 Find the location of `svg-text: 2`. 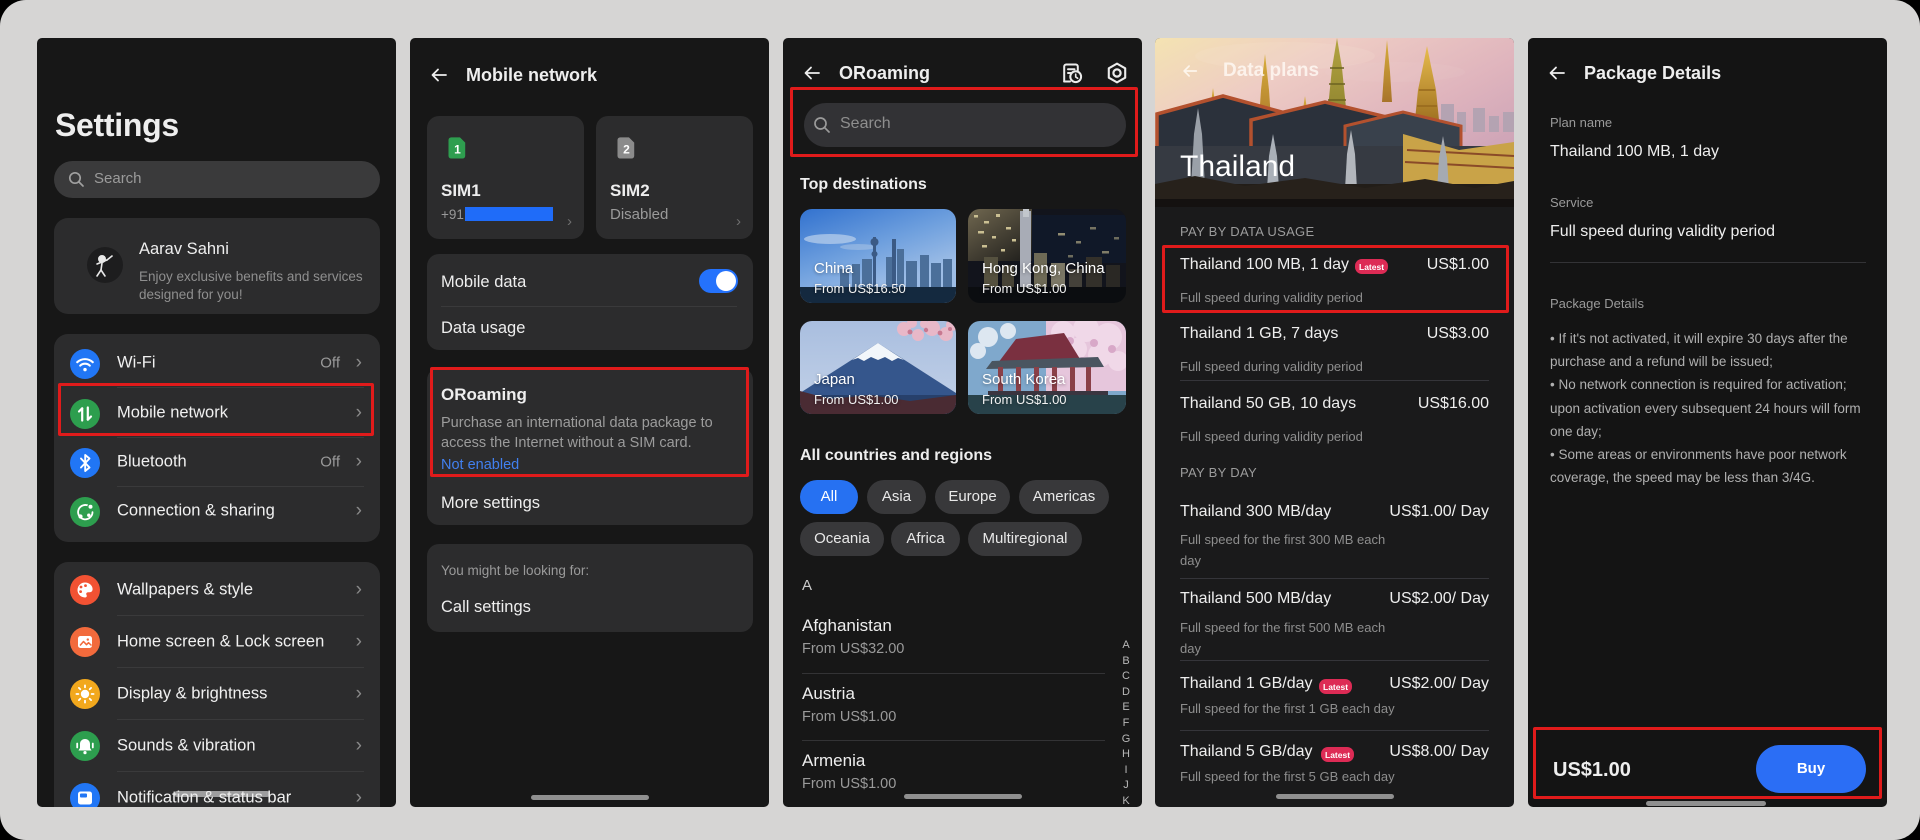

svg-text: 2 is located at coordinates (626, 150).